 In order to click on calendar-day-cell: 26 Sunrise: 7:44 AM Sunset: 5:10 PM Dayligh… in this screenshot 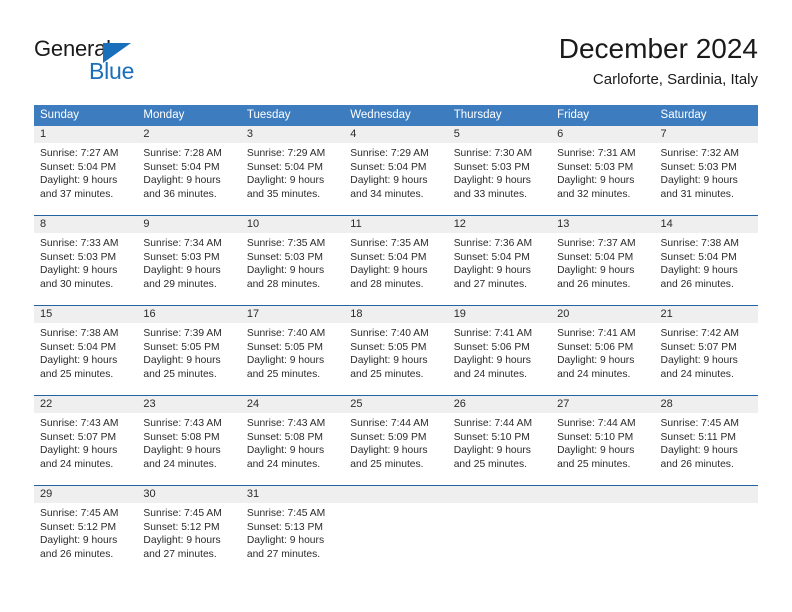, I will do `click(499, 440)`.